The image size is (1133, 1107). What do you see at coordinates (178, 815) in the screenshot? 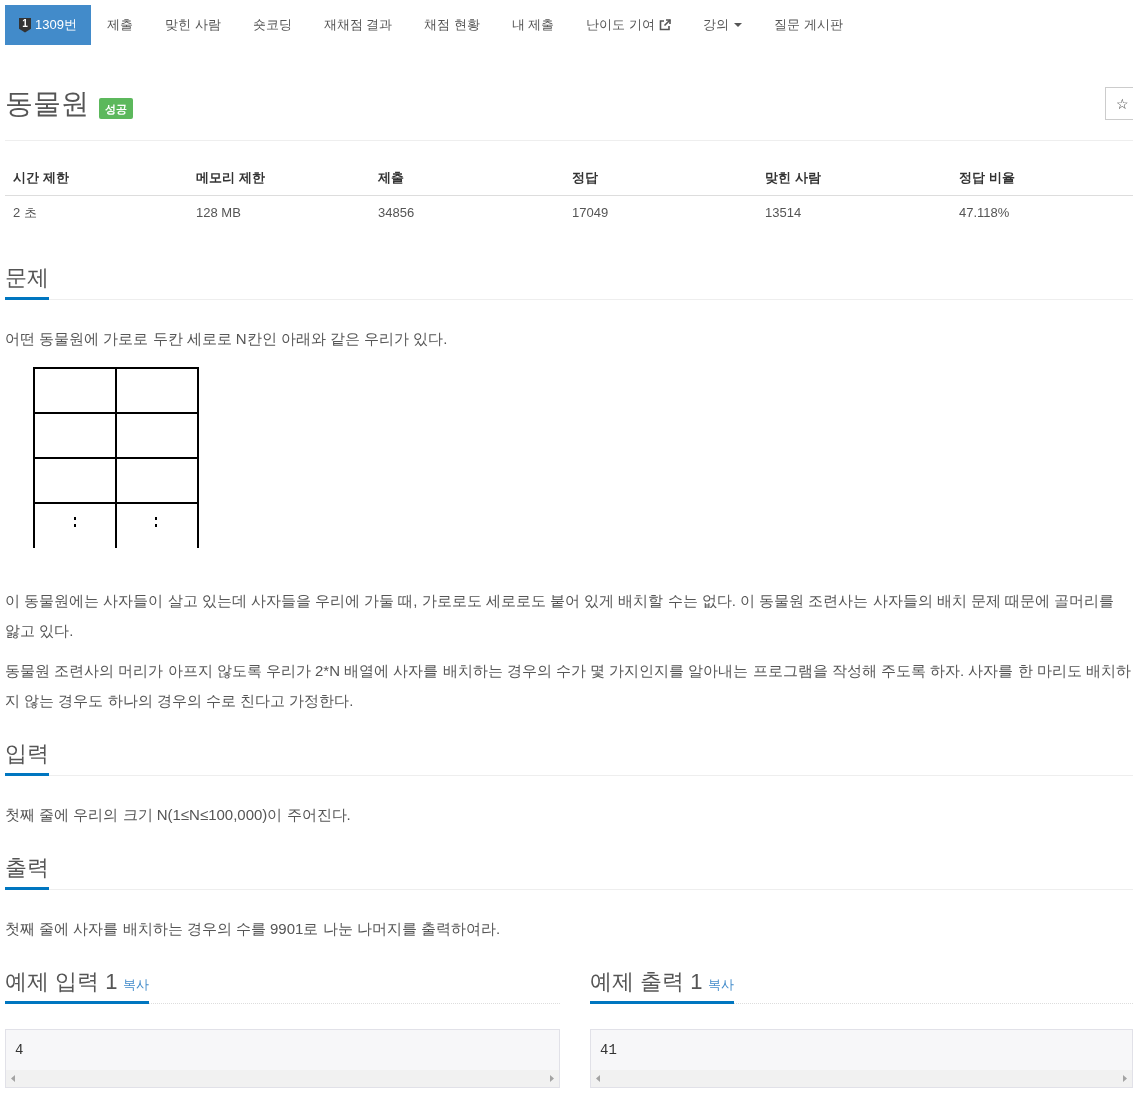
I see `paragraph: 첫째 줄에 우리의 크기 N(1≤N≤100,000)이 주어진다.` at bounding box center [178, 815].